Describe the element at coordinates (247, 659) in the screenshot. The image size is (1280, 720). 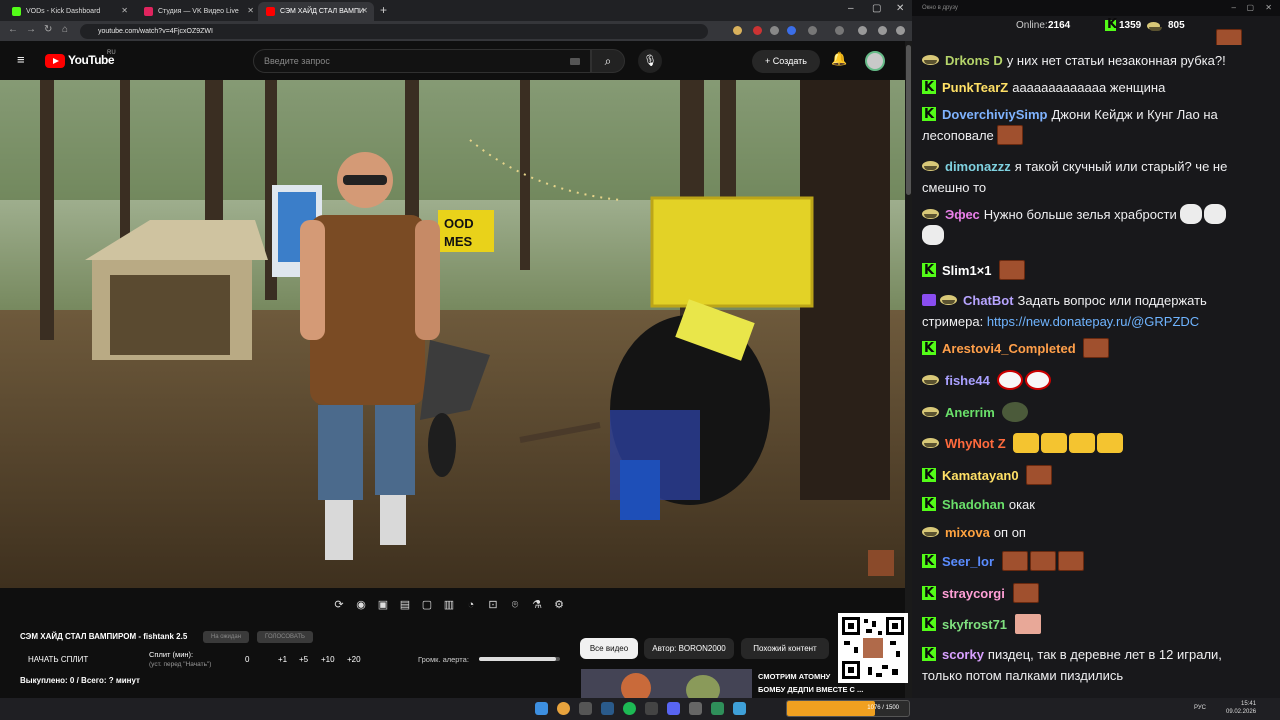
I see `split-value-0: 0` at that location.